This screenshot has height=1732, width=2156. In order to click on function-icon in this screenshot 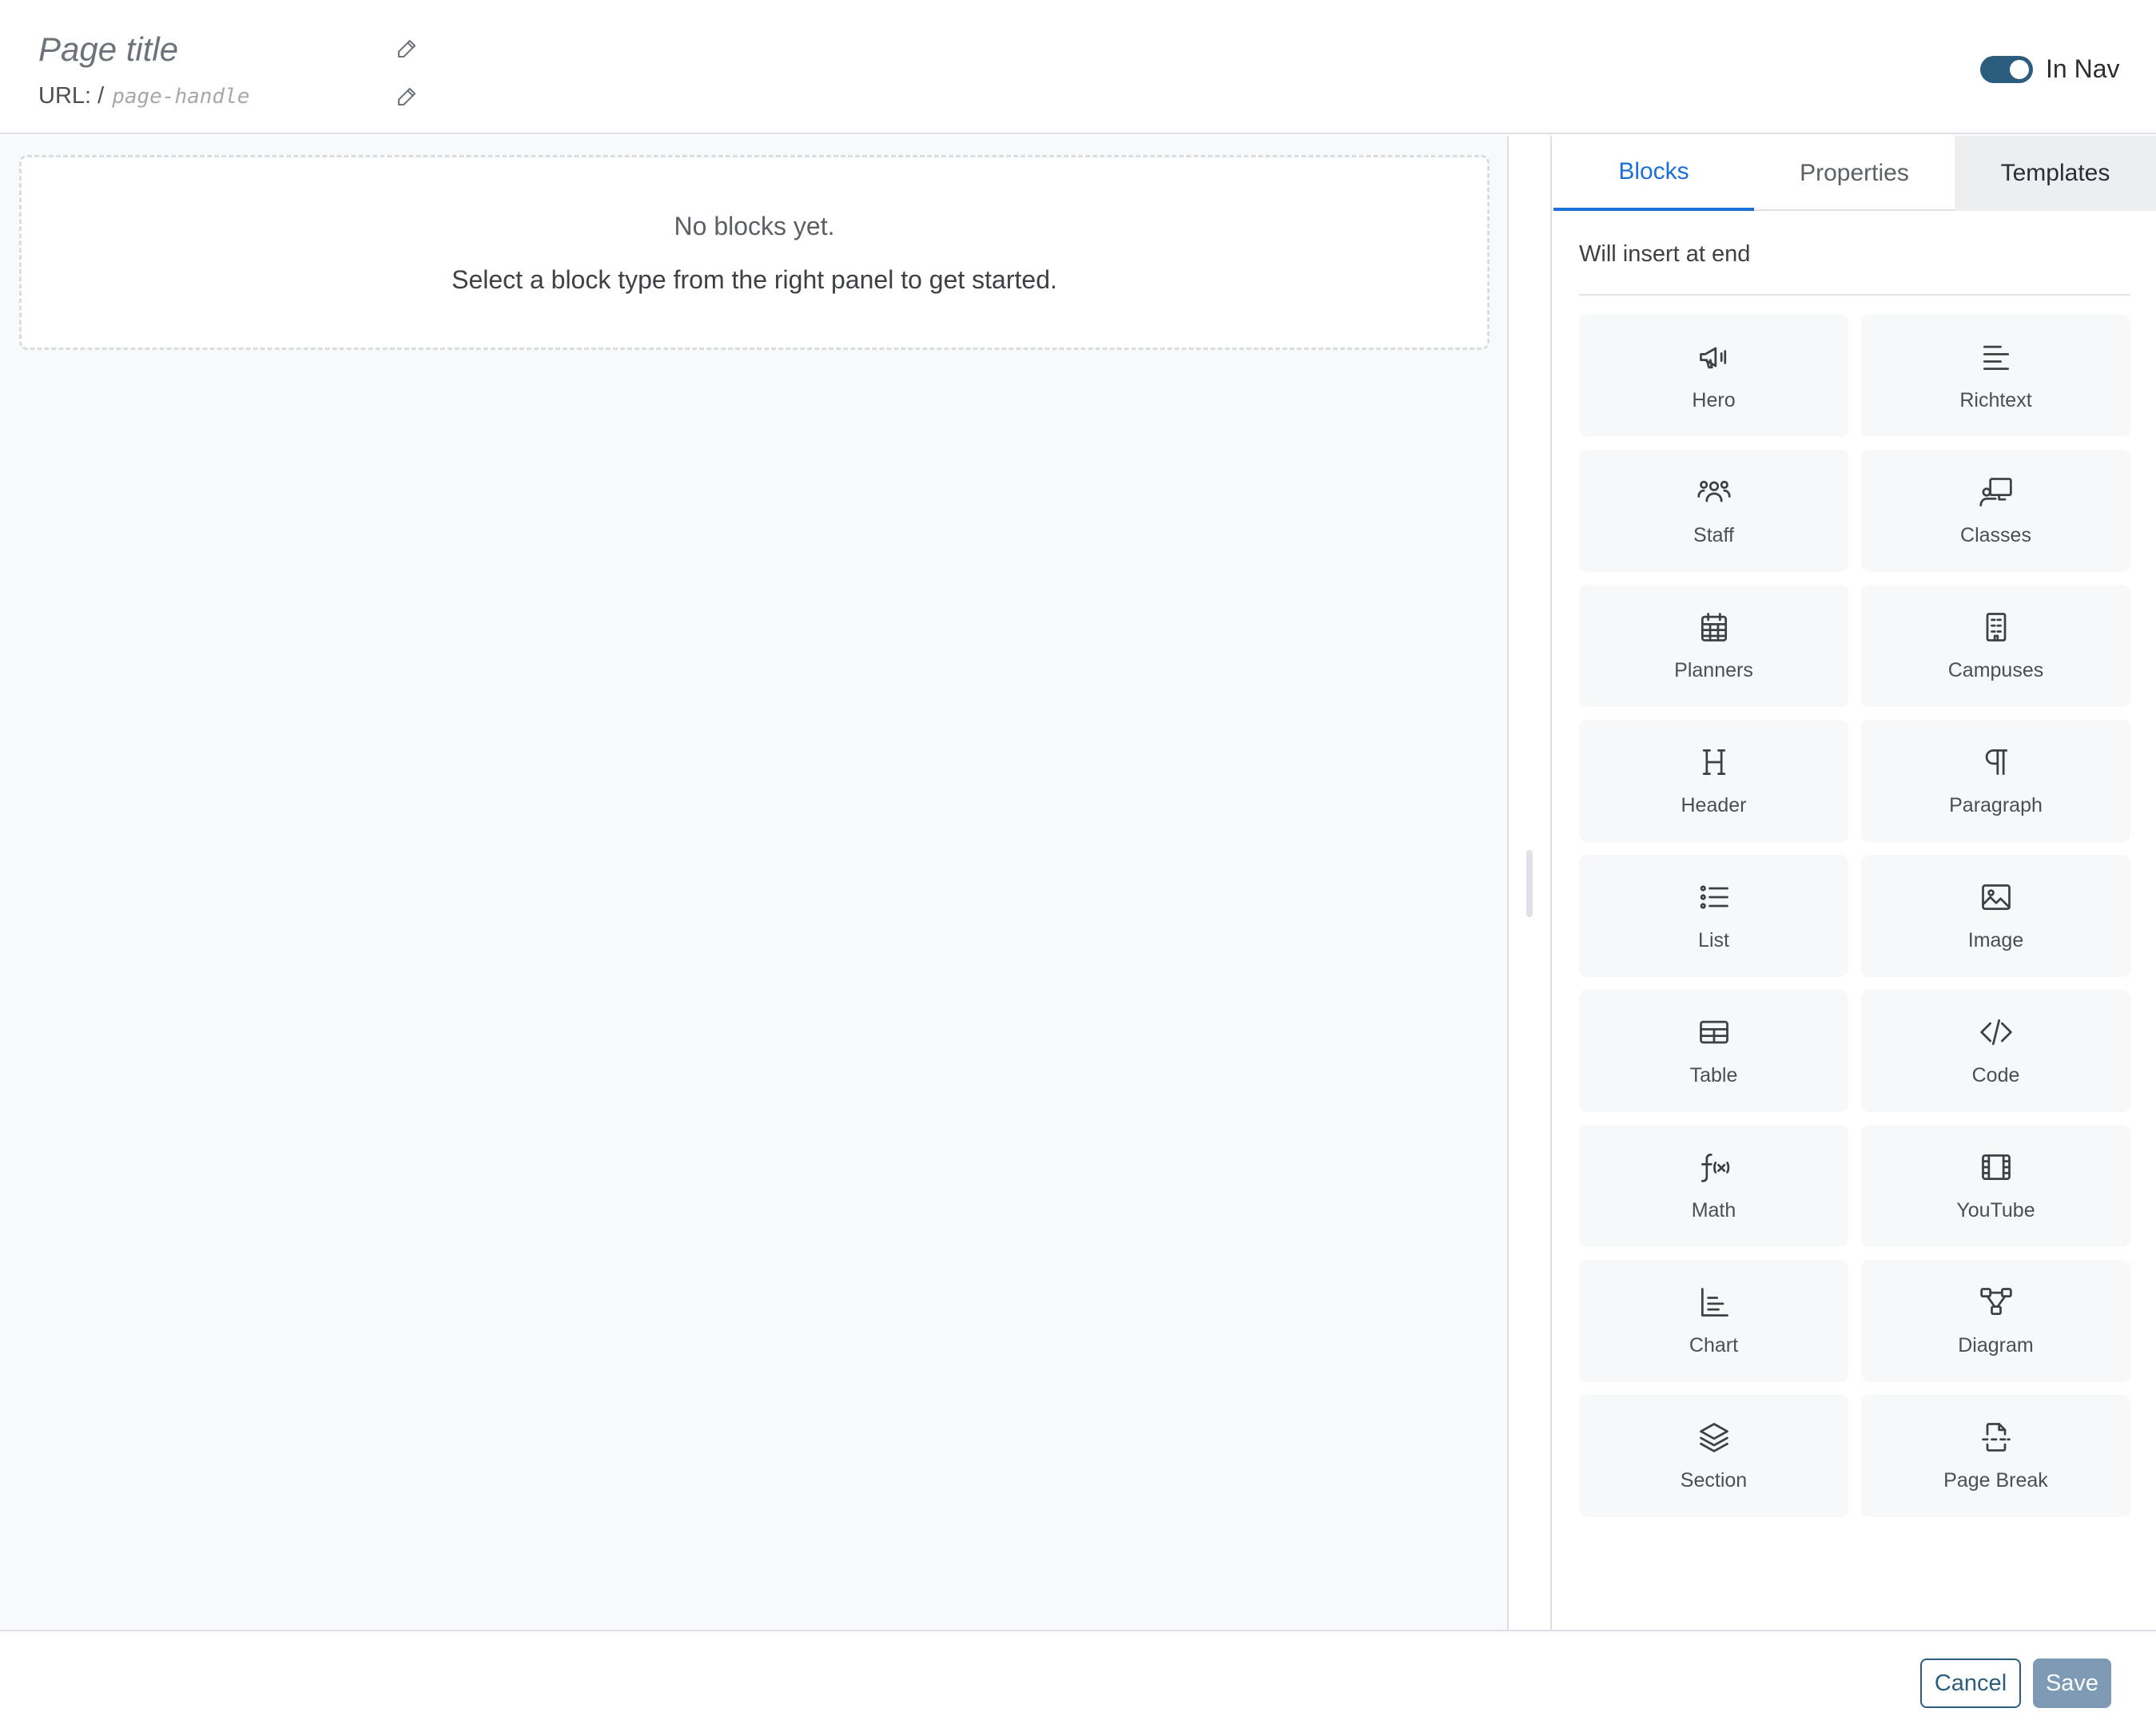, I will do `click(1715, 1168)`.